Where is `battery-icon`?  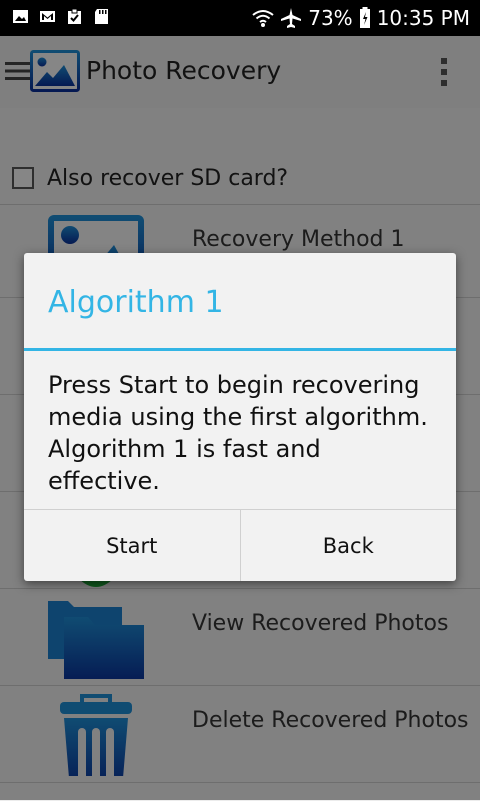 battery-icon is located at coordinates (364, 17).